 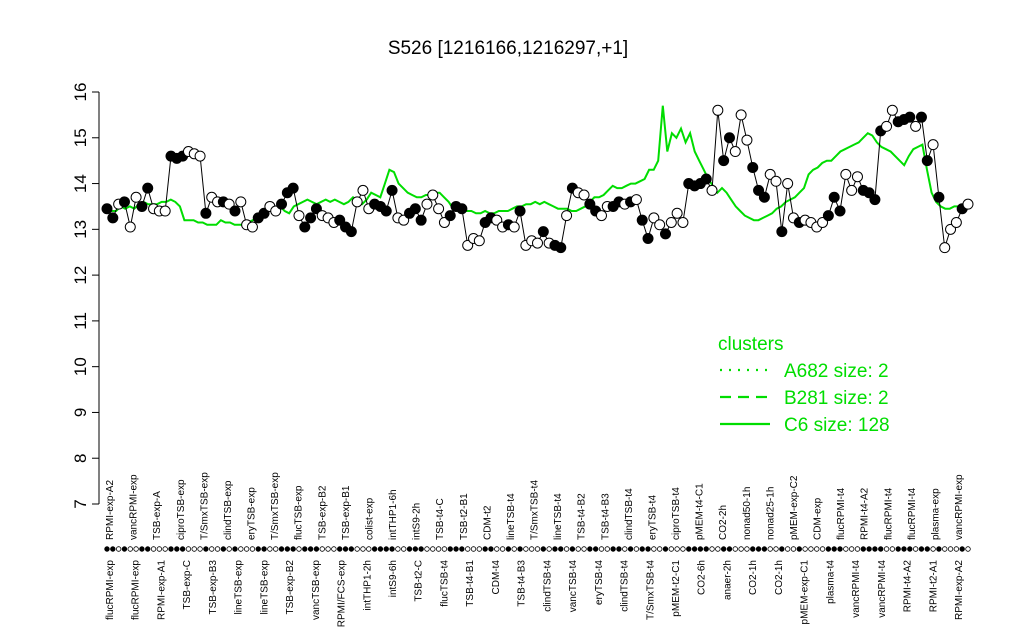 I want to click on y-tick-label: 14, so click(x=80, y=183).